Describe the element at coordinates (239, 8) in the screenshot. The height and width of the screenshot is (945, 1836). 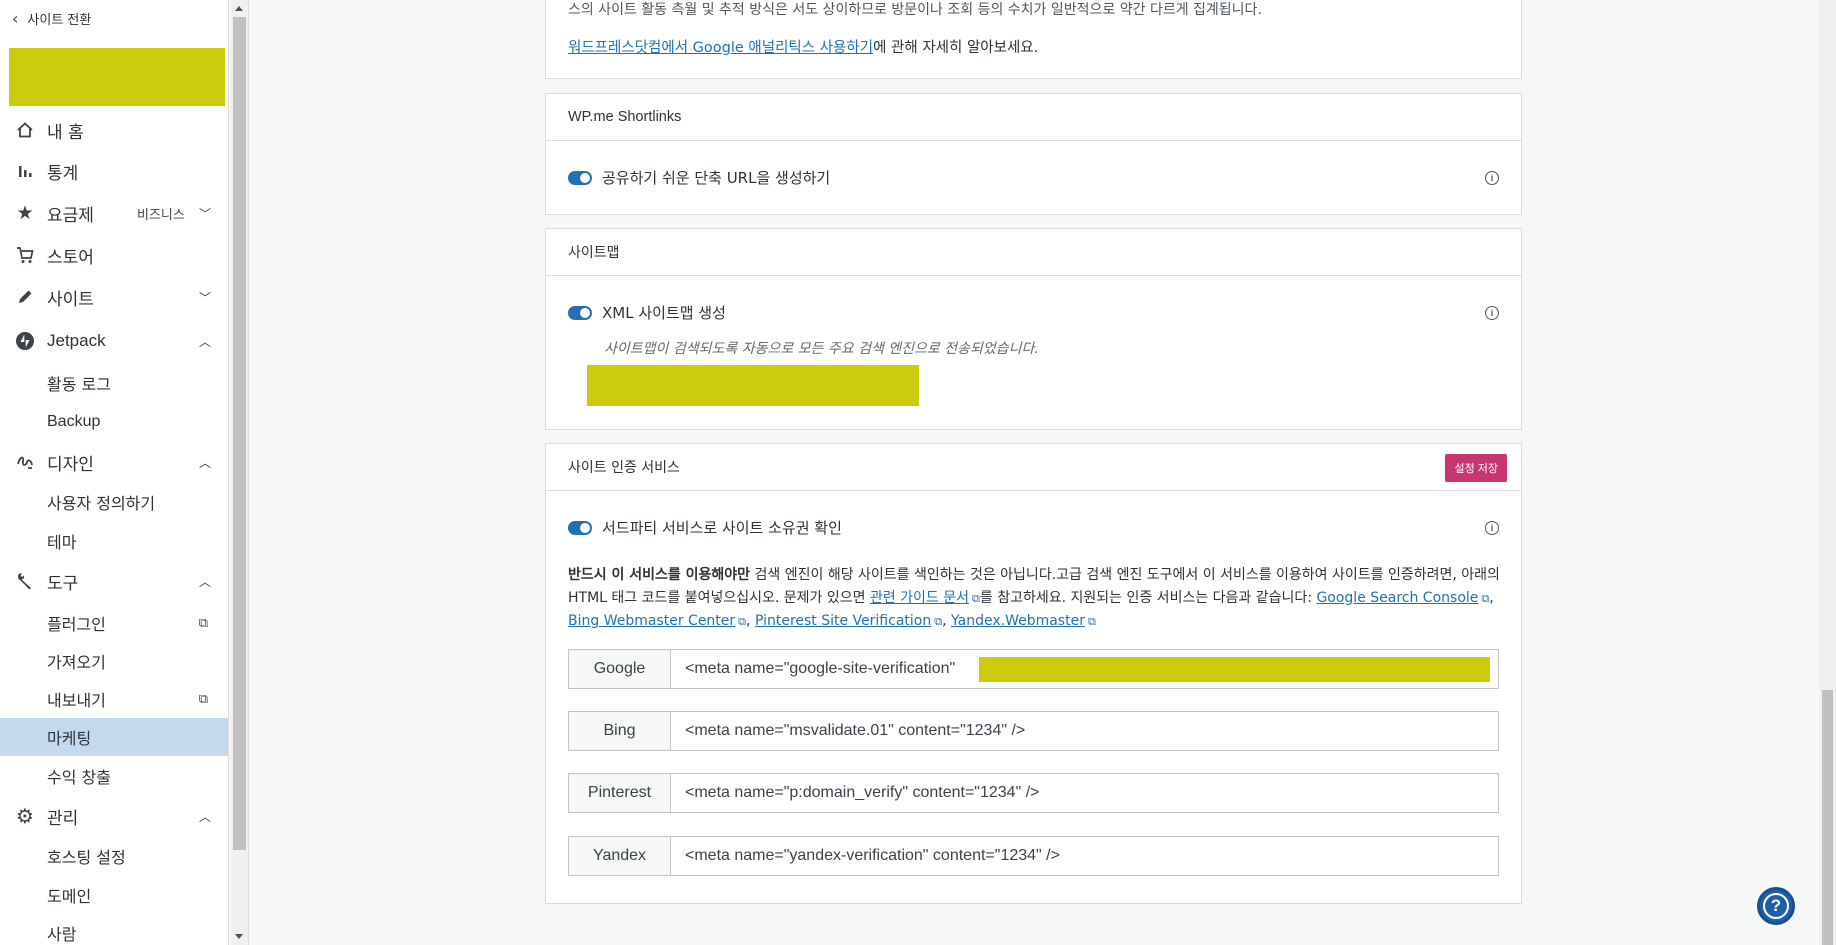
I see `scroll-up-arrow-icon` at that location.